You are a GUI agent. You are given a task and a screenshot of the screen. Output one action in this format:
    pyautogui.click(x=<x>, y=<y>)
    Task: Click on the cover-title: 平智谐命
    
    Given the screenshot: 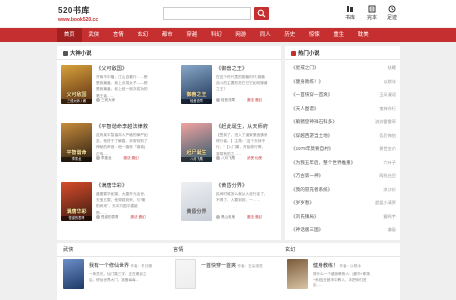 What is the action you would take?
    pyautogui.click(x=76, y=153)
    